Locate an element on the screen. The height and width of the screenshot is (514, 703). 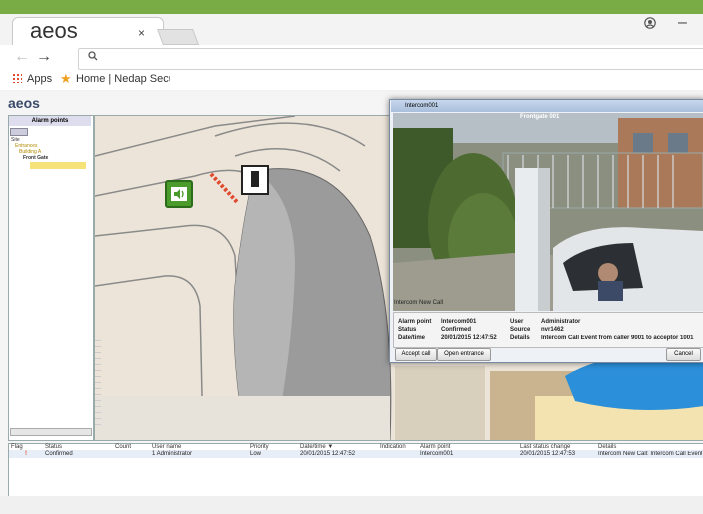
tree-toolbar is located at coordinates (19, 132).